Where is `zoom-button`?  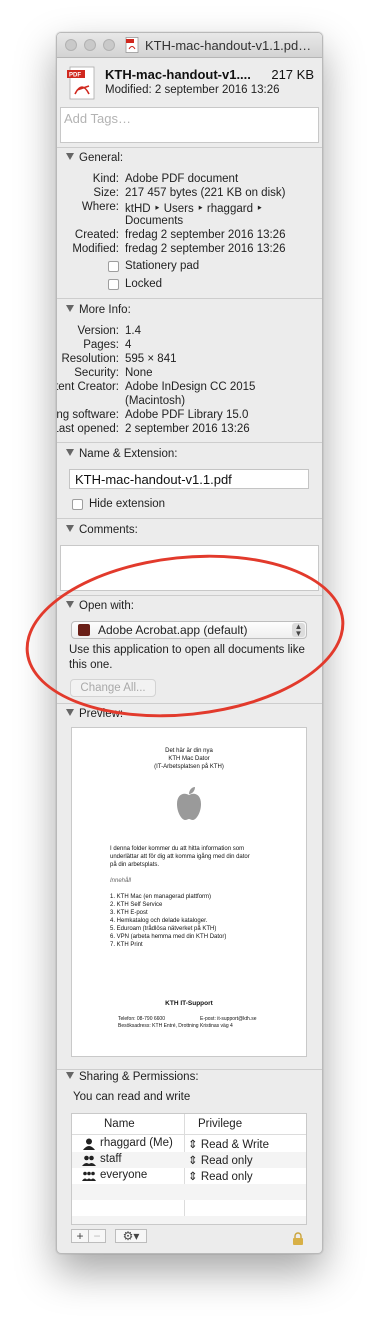 zoom-button is located at coordinates (109, 45).